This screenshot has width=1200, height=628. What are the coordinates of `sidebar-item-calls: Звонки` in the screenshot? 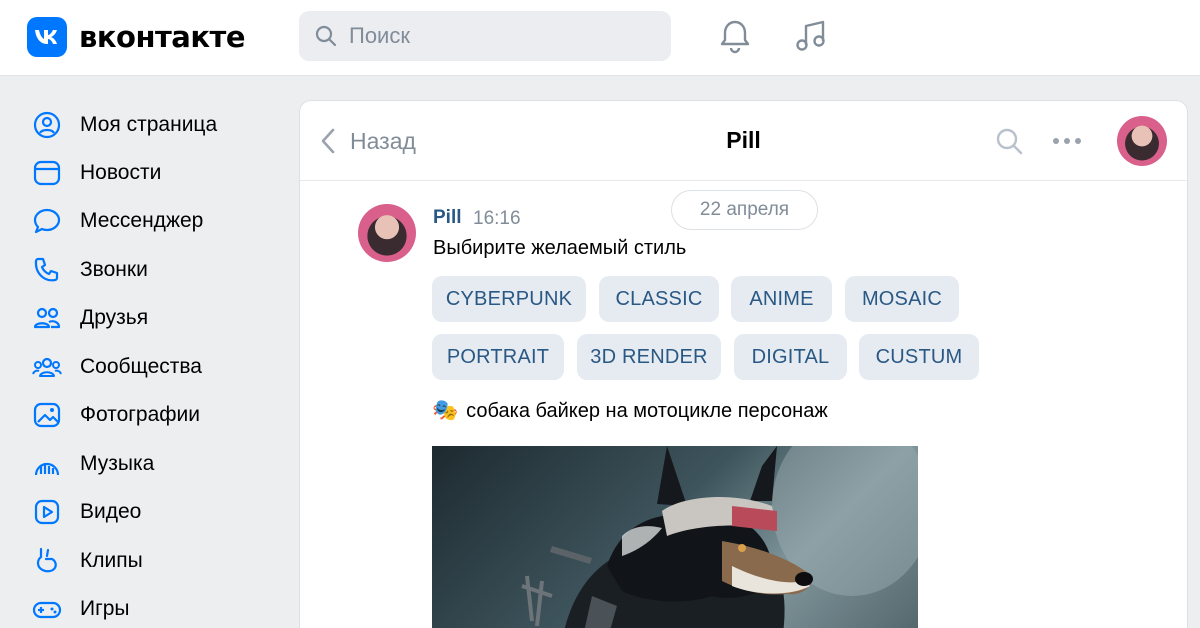 It's located at (155, 270).